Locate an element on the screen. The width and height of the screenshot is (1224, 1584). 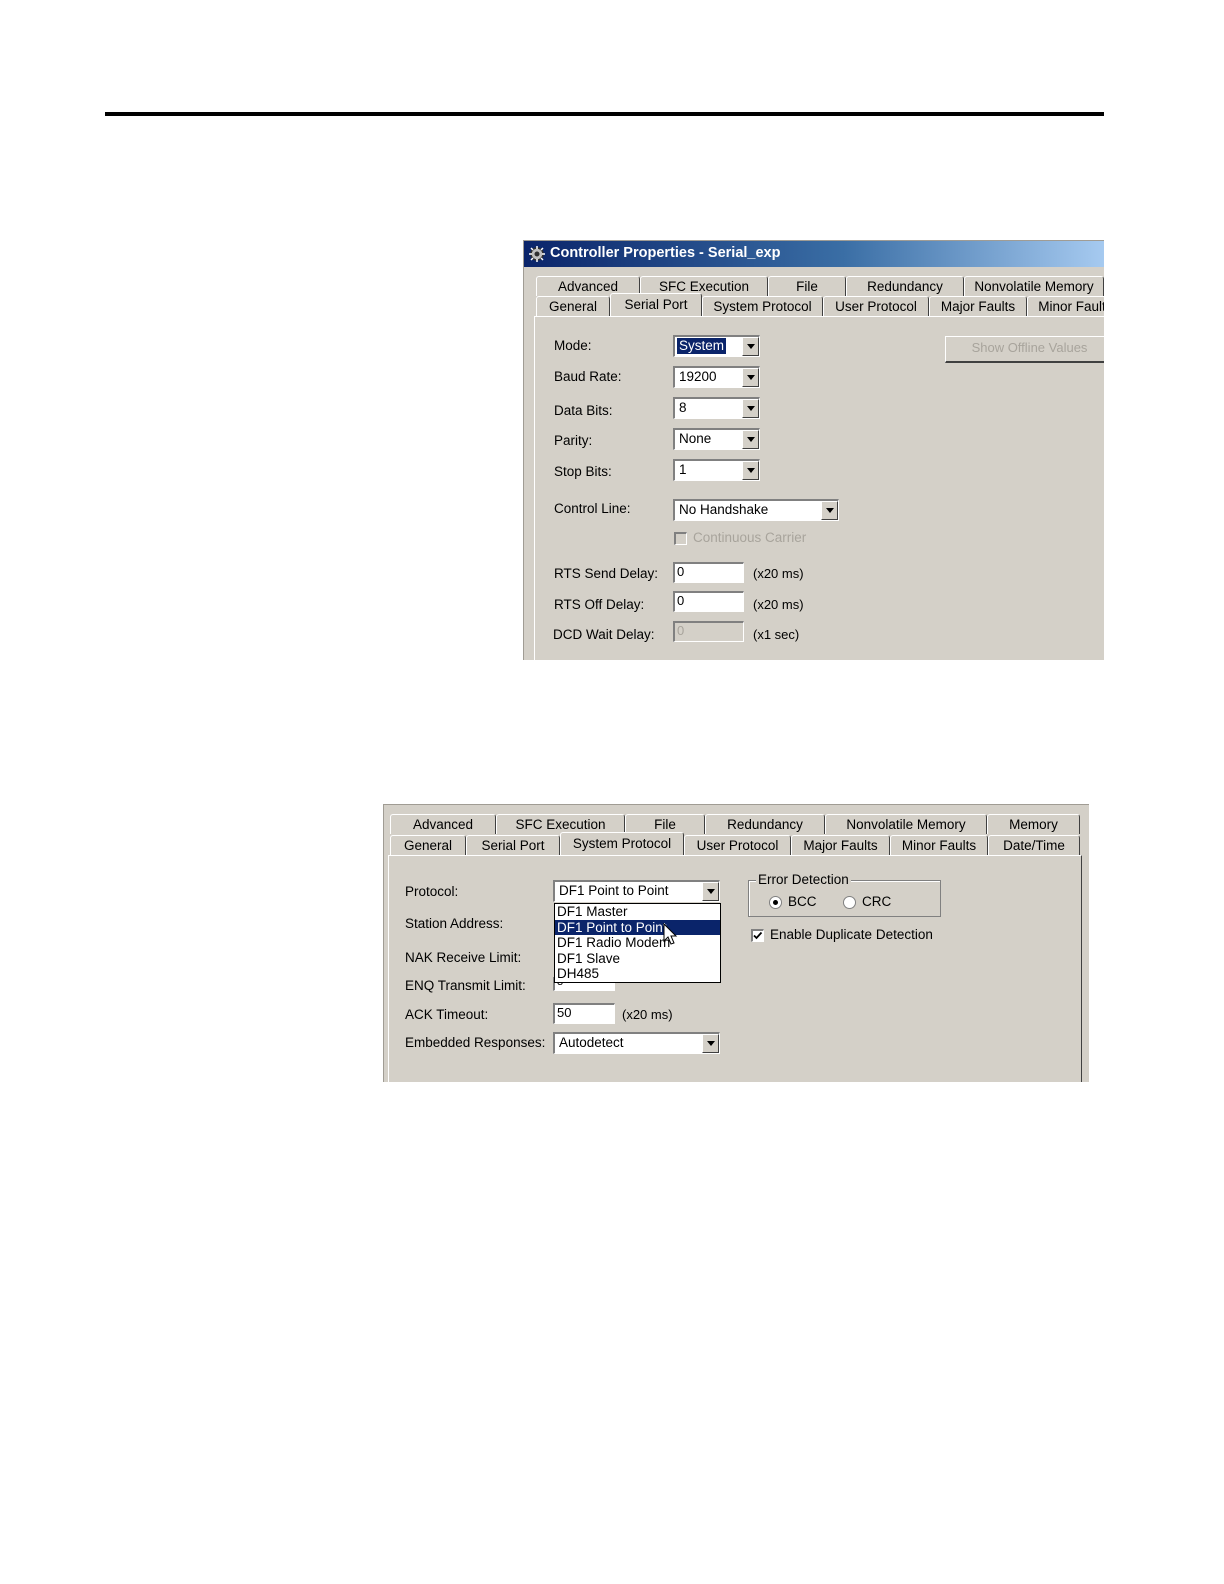
rts-send-delay-input: 0 is located at coordinates (708, 572).